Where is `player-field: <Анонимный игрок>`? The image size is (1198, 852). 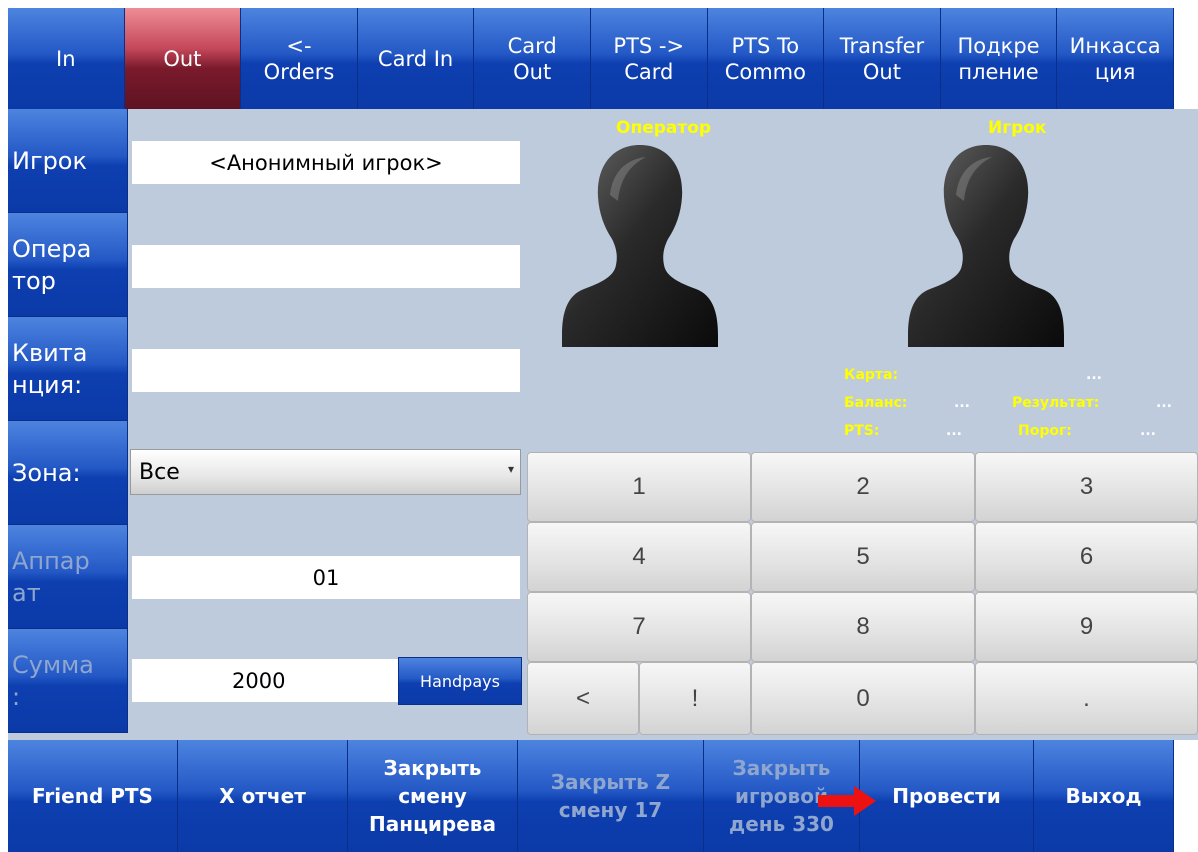
player-field: <Анонимный игрок> is located at coordinates (326, 162).